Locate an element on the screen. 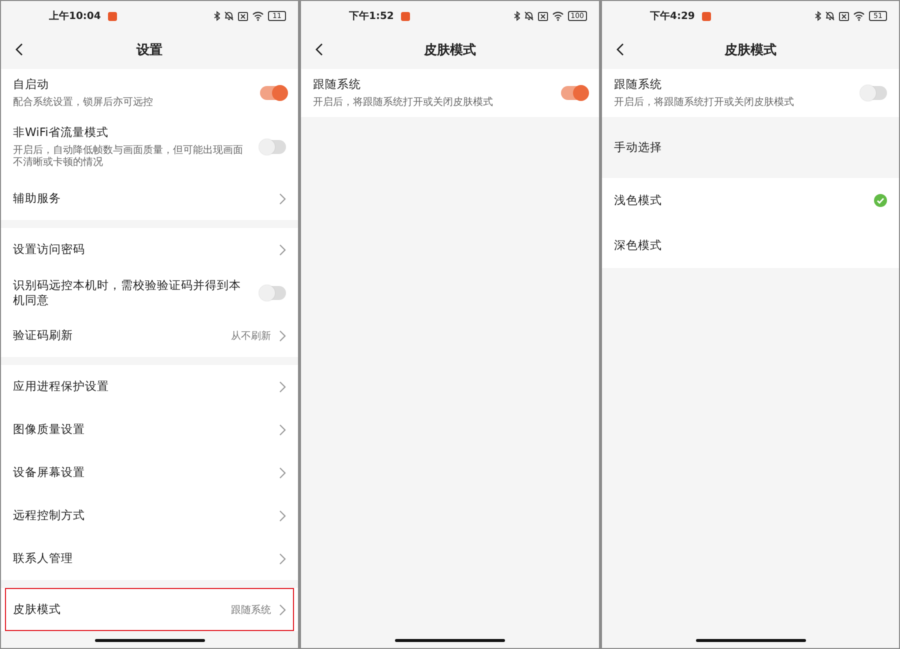 The image size is (900, 649). status-time: 下午1:52 is located at coordinates (371, 16).